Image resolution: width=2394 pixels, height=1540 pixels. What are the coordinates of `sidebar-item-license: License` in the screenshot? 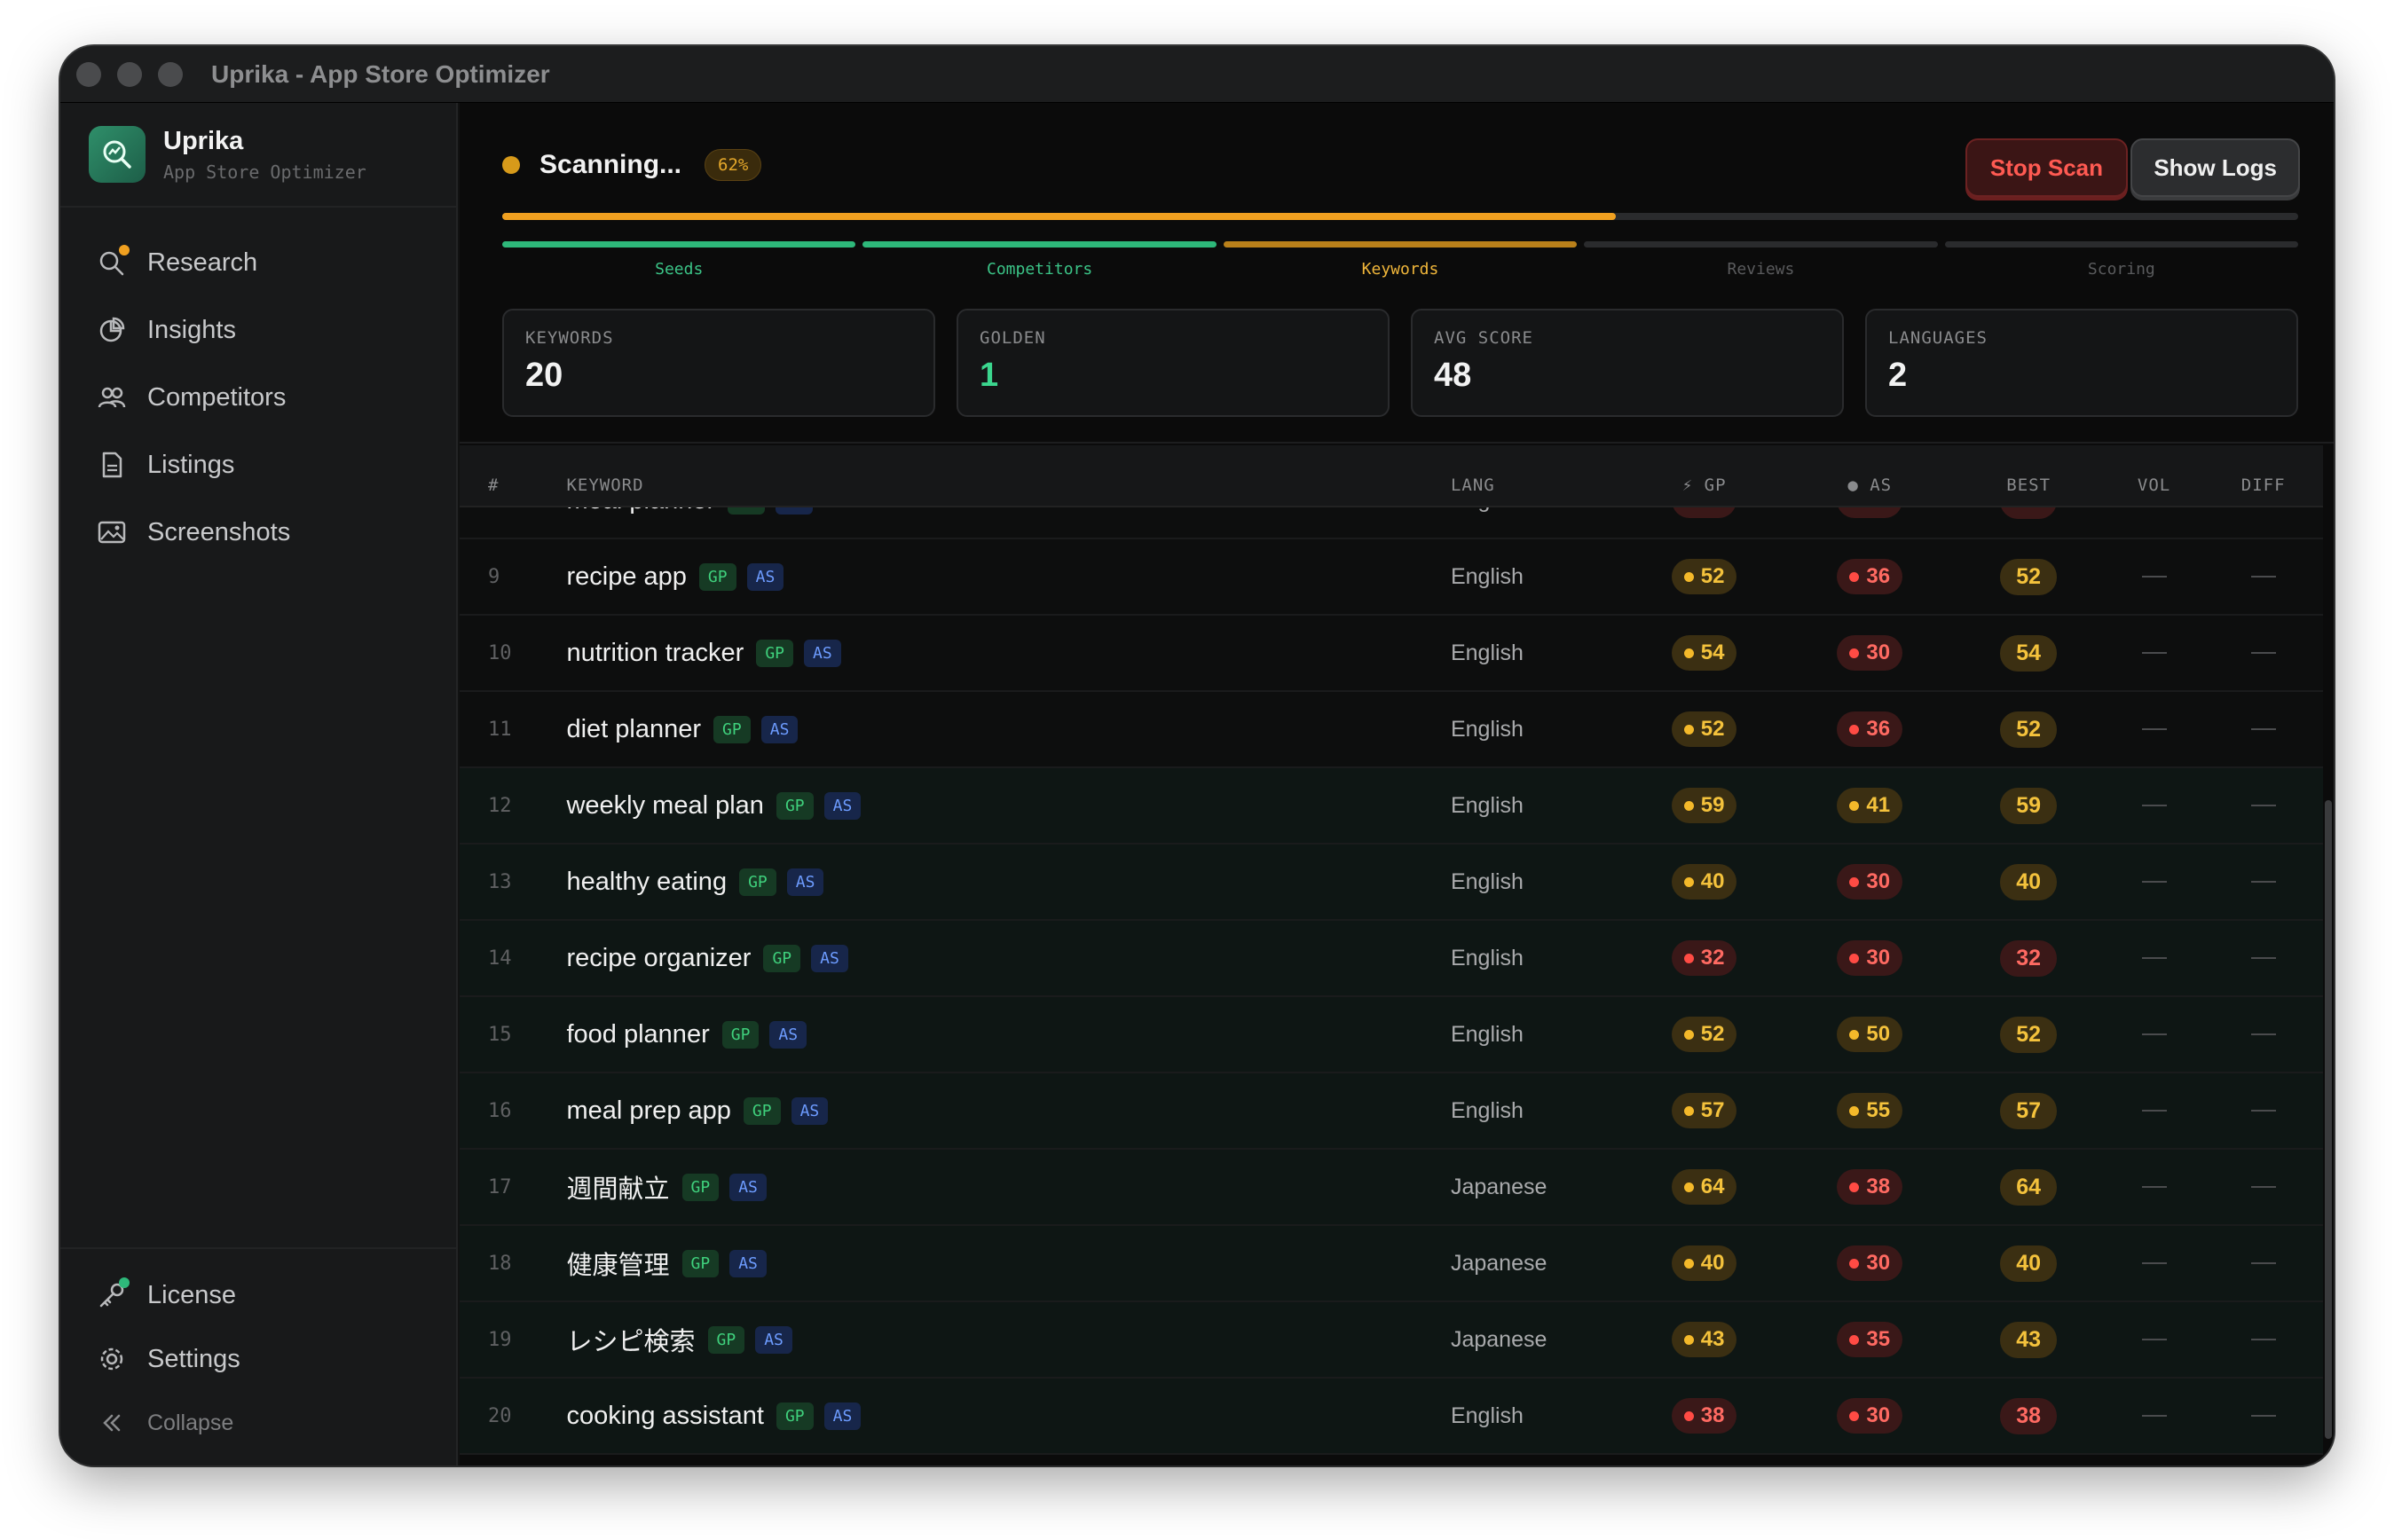 It's located at (258, 1295).